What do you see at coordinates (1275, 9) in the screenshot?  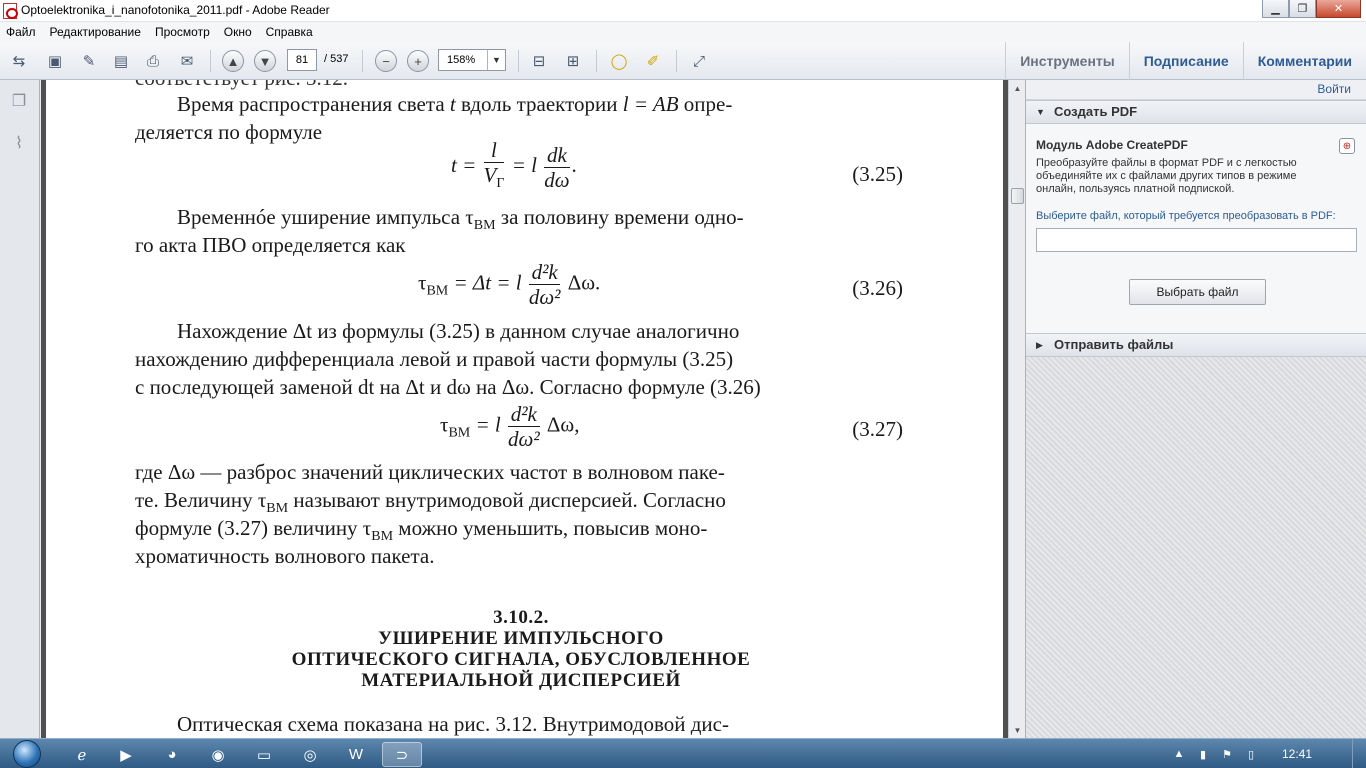 I see `minimize-button: ▁` at bounding box center [1275, 9].